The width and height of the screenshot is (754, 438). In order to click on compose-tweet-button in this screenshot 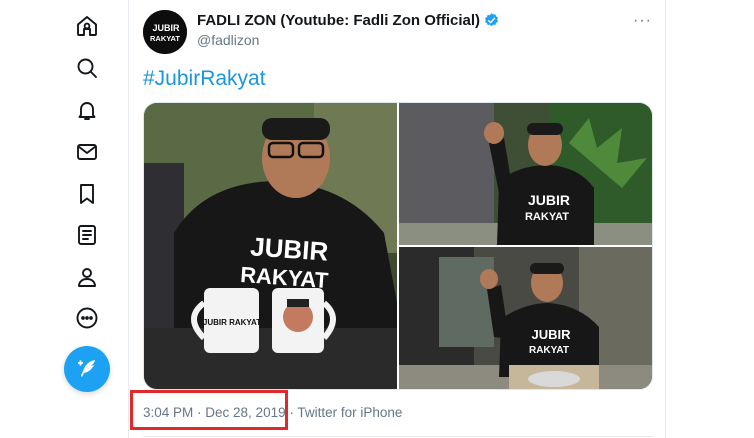, I will do `click(87, 369)`.